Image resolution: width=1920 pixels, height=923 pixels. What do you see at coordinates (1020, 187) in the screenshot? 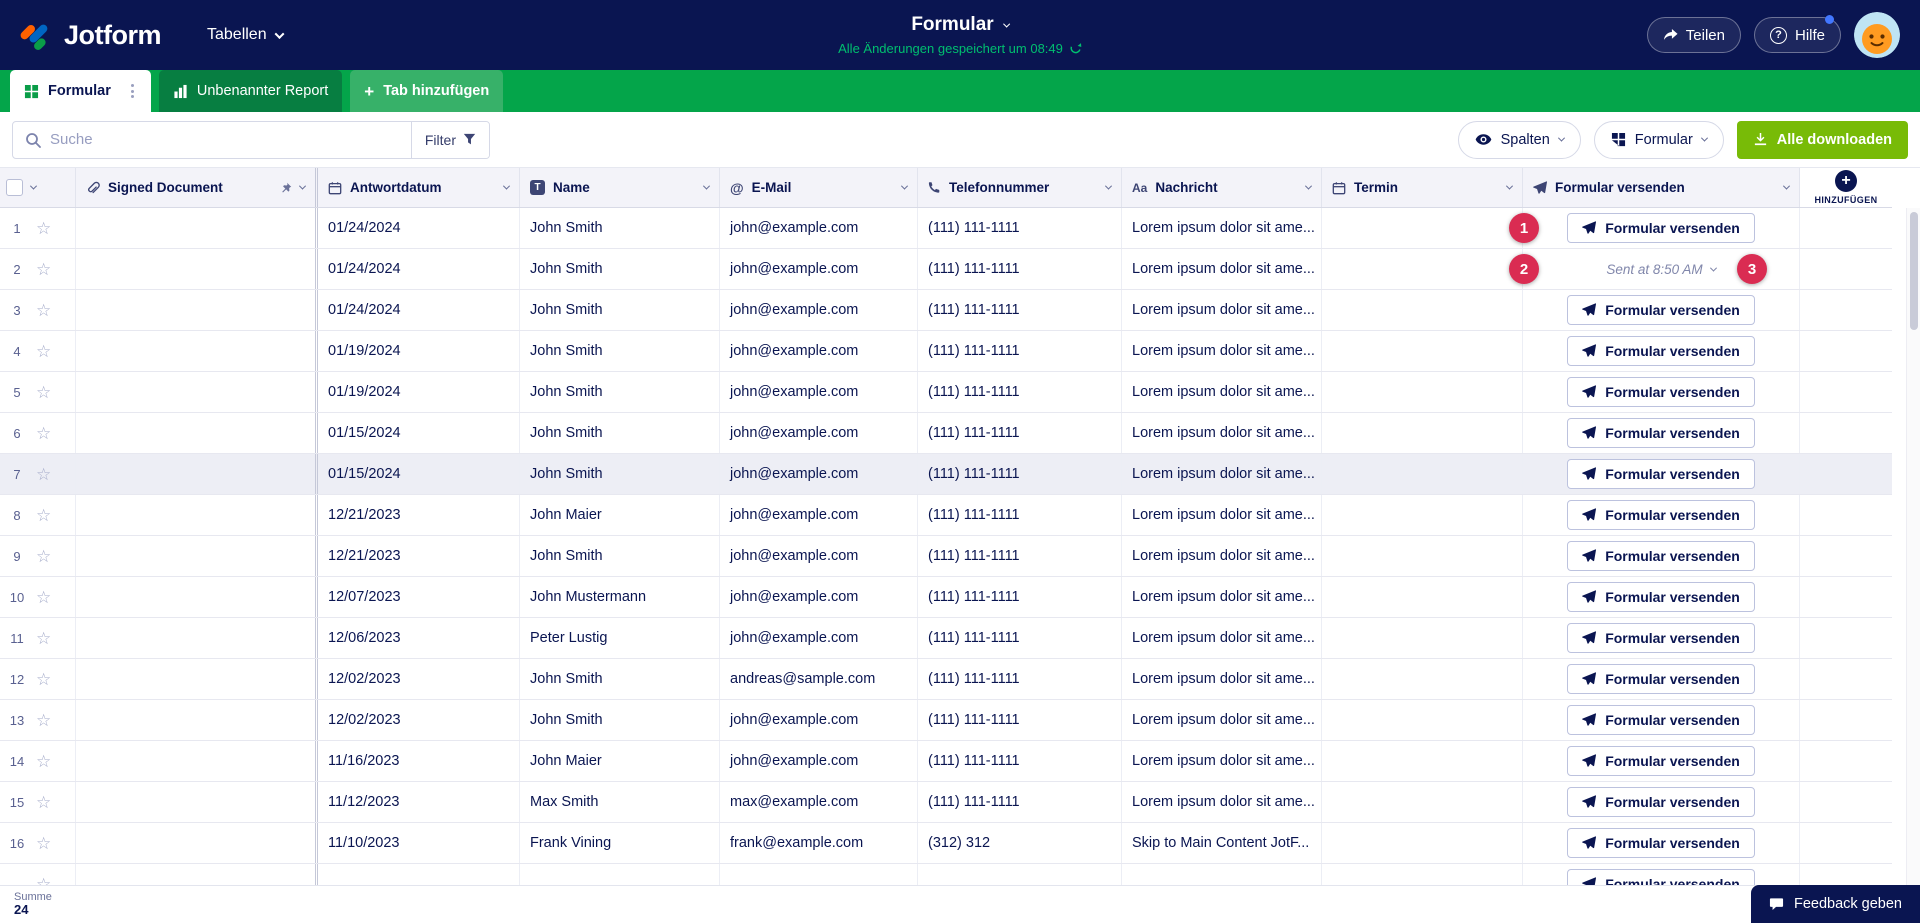
I see `column-header-telefonnummer: Telefonnummer` at bounding box center [1020, 187].